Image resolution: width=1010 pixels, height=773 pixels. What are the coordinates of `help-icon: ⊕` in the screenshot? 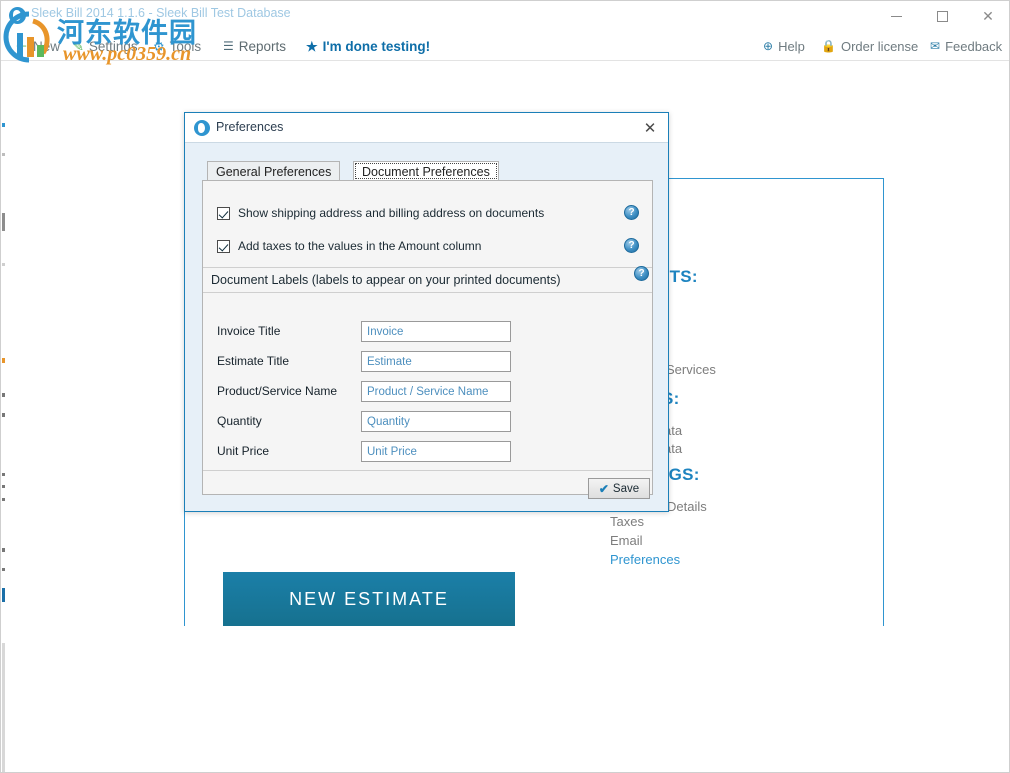 It's located at (768, 46).